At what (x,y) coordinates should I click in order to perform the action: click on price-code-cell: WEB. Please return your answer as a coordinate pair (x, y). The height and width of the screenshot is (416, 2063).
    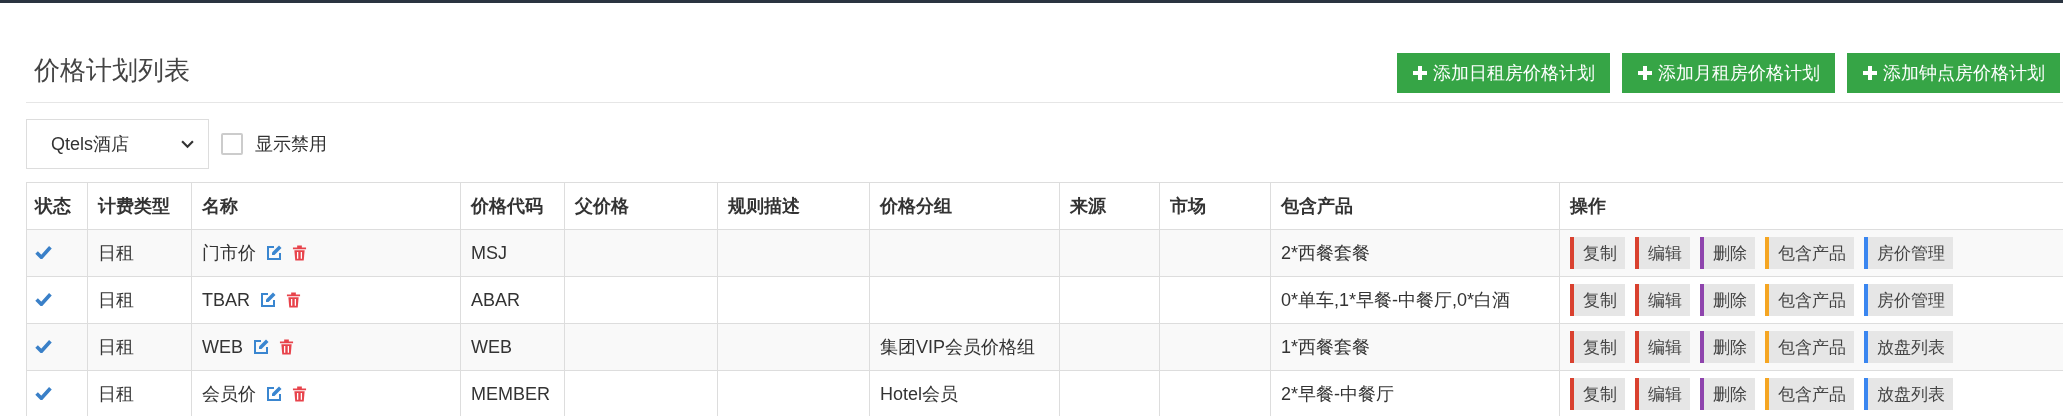
    Looking at the image, I should click on (491, 346).